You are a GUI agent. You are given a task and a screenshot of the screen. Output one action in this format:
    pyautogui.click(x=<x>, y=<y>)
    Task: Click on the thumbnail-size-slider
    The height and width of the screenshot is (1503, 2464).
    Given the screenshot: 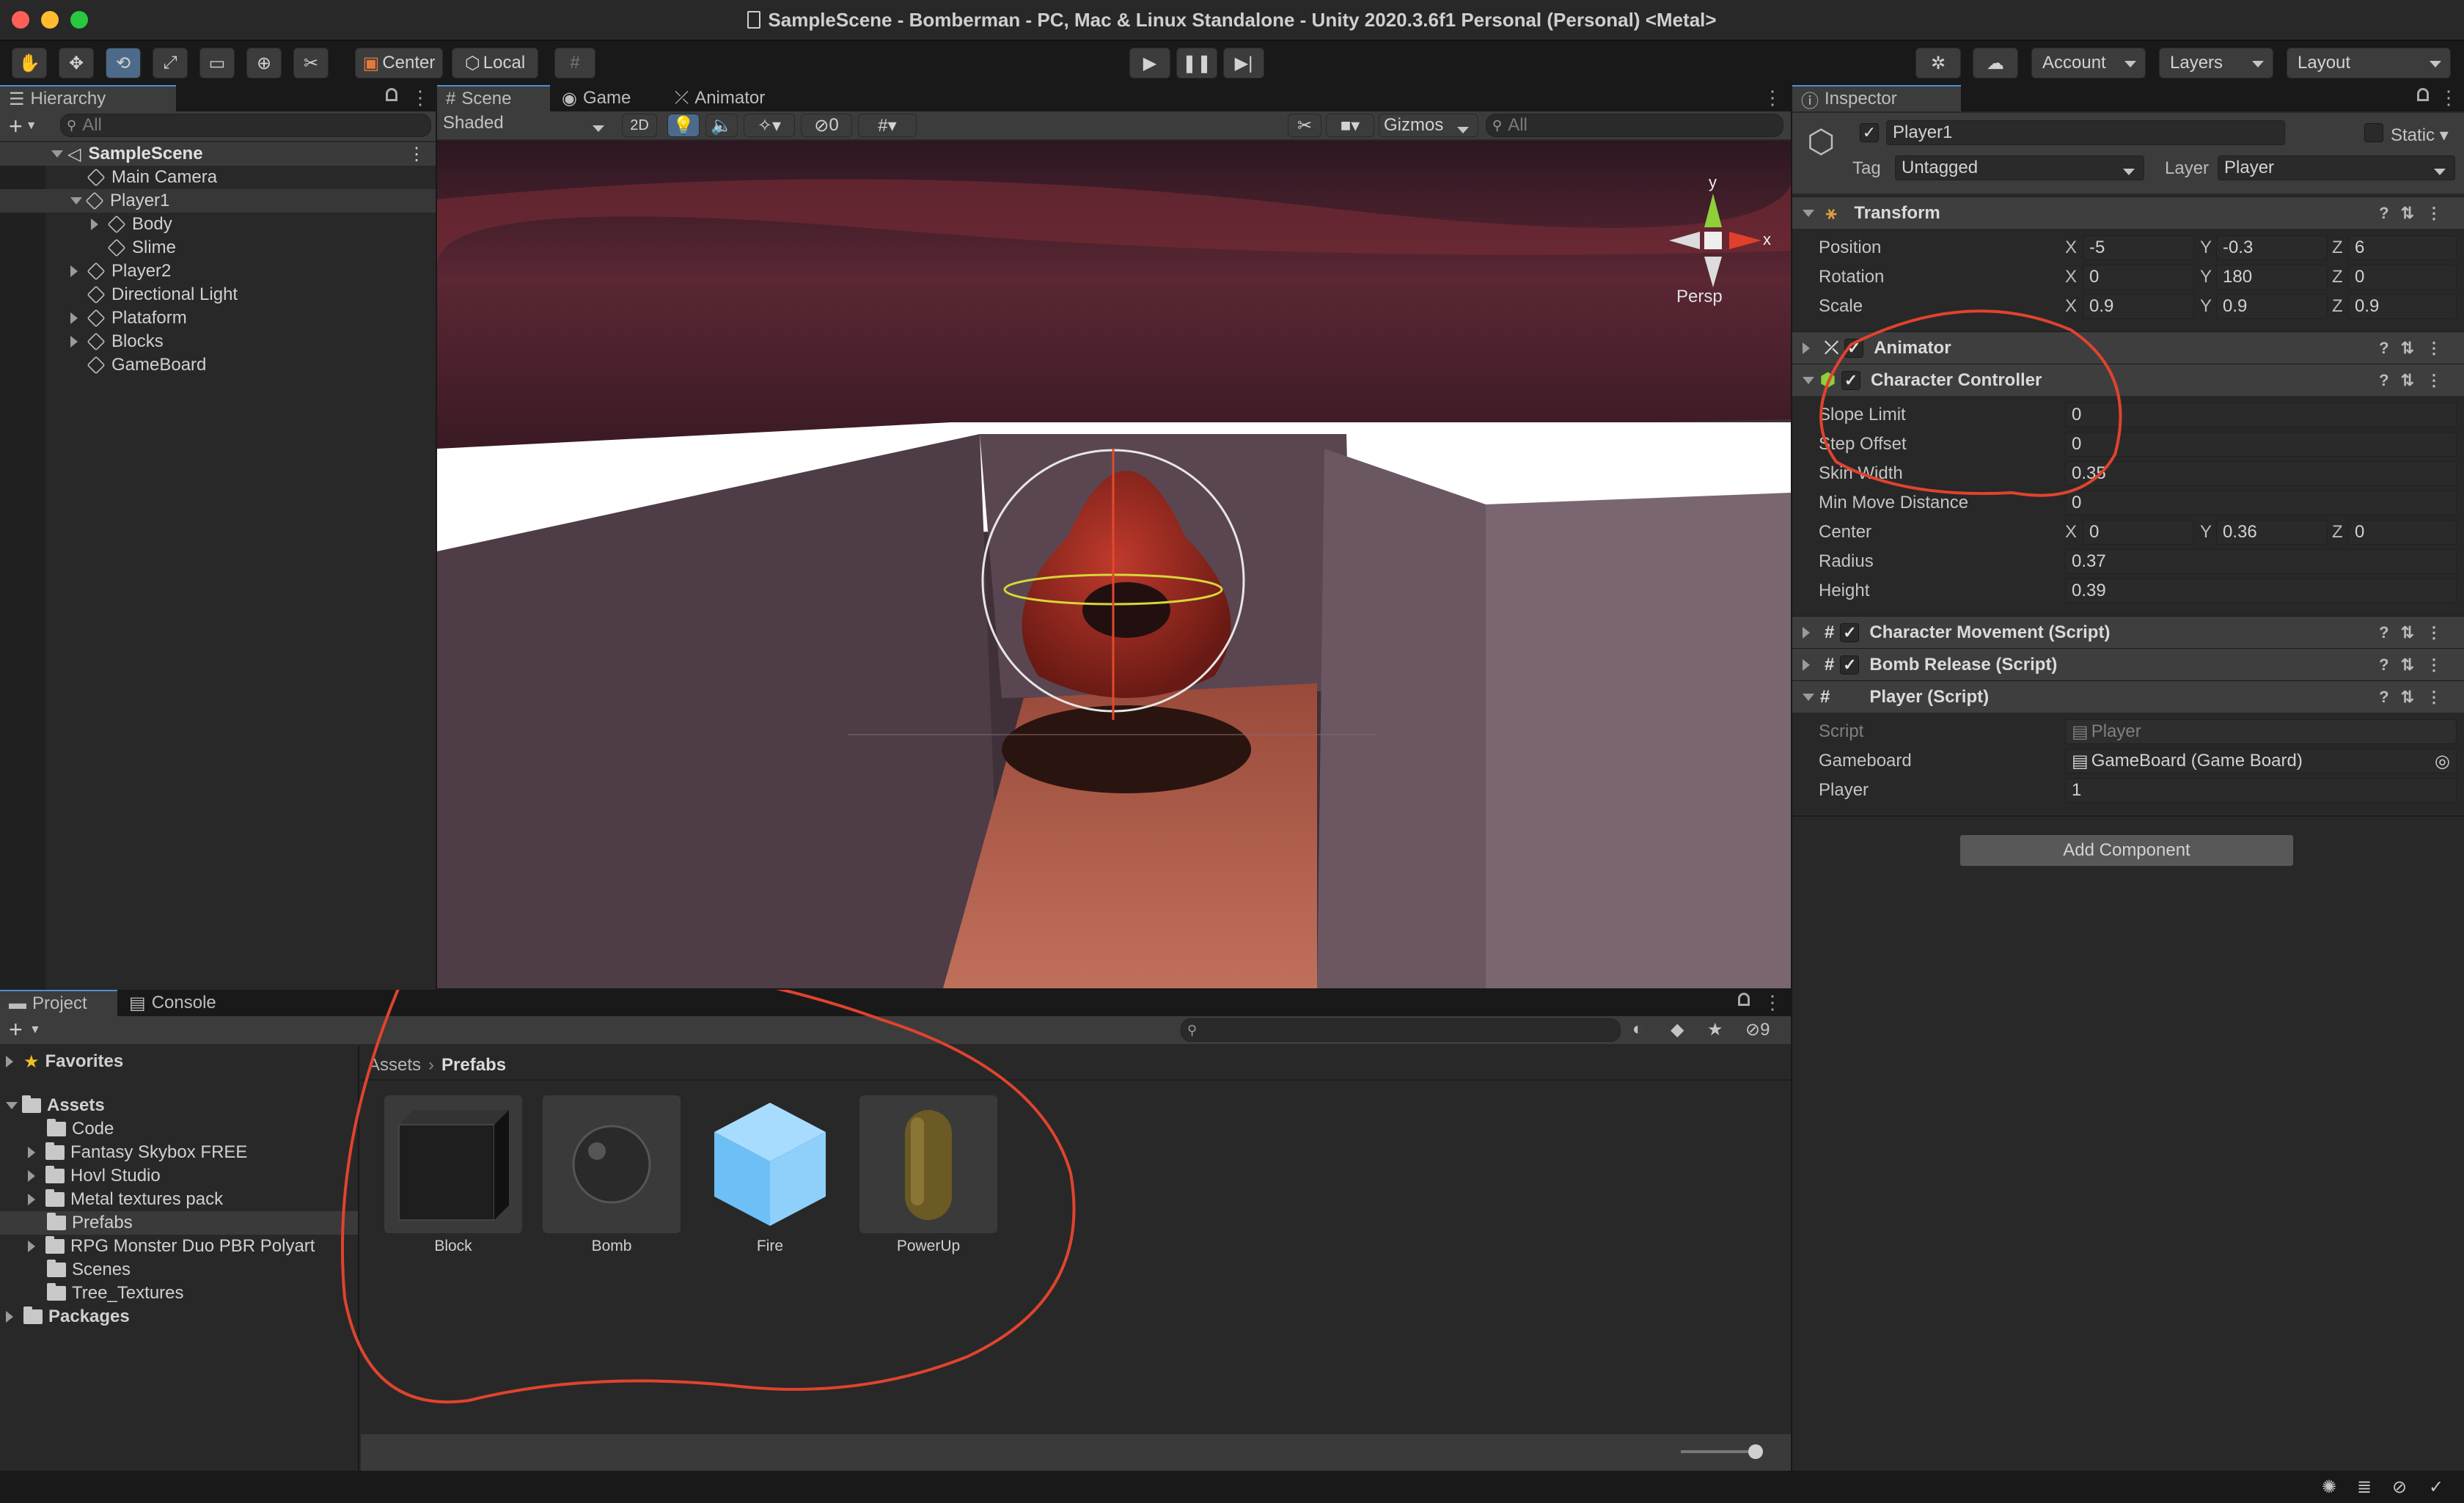 What is the action you would take?
    pyautogui.click(x=1717, y=1451)
    